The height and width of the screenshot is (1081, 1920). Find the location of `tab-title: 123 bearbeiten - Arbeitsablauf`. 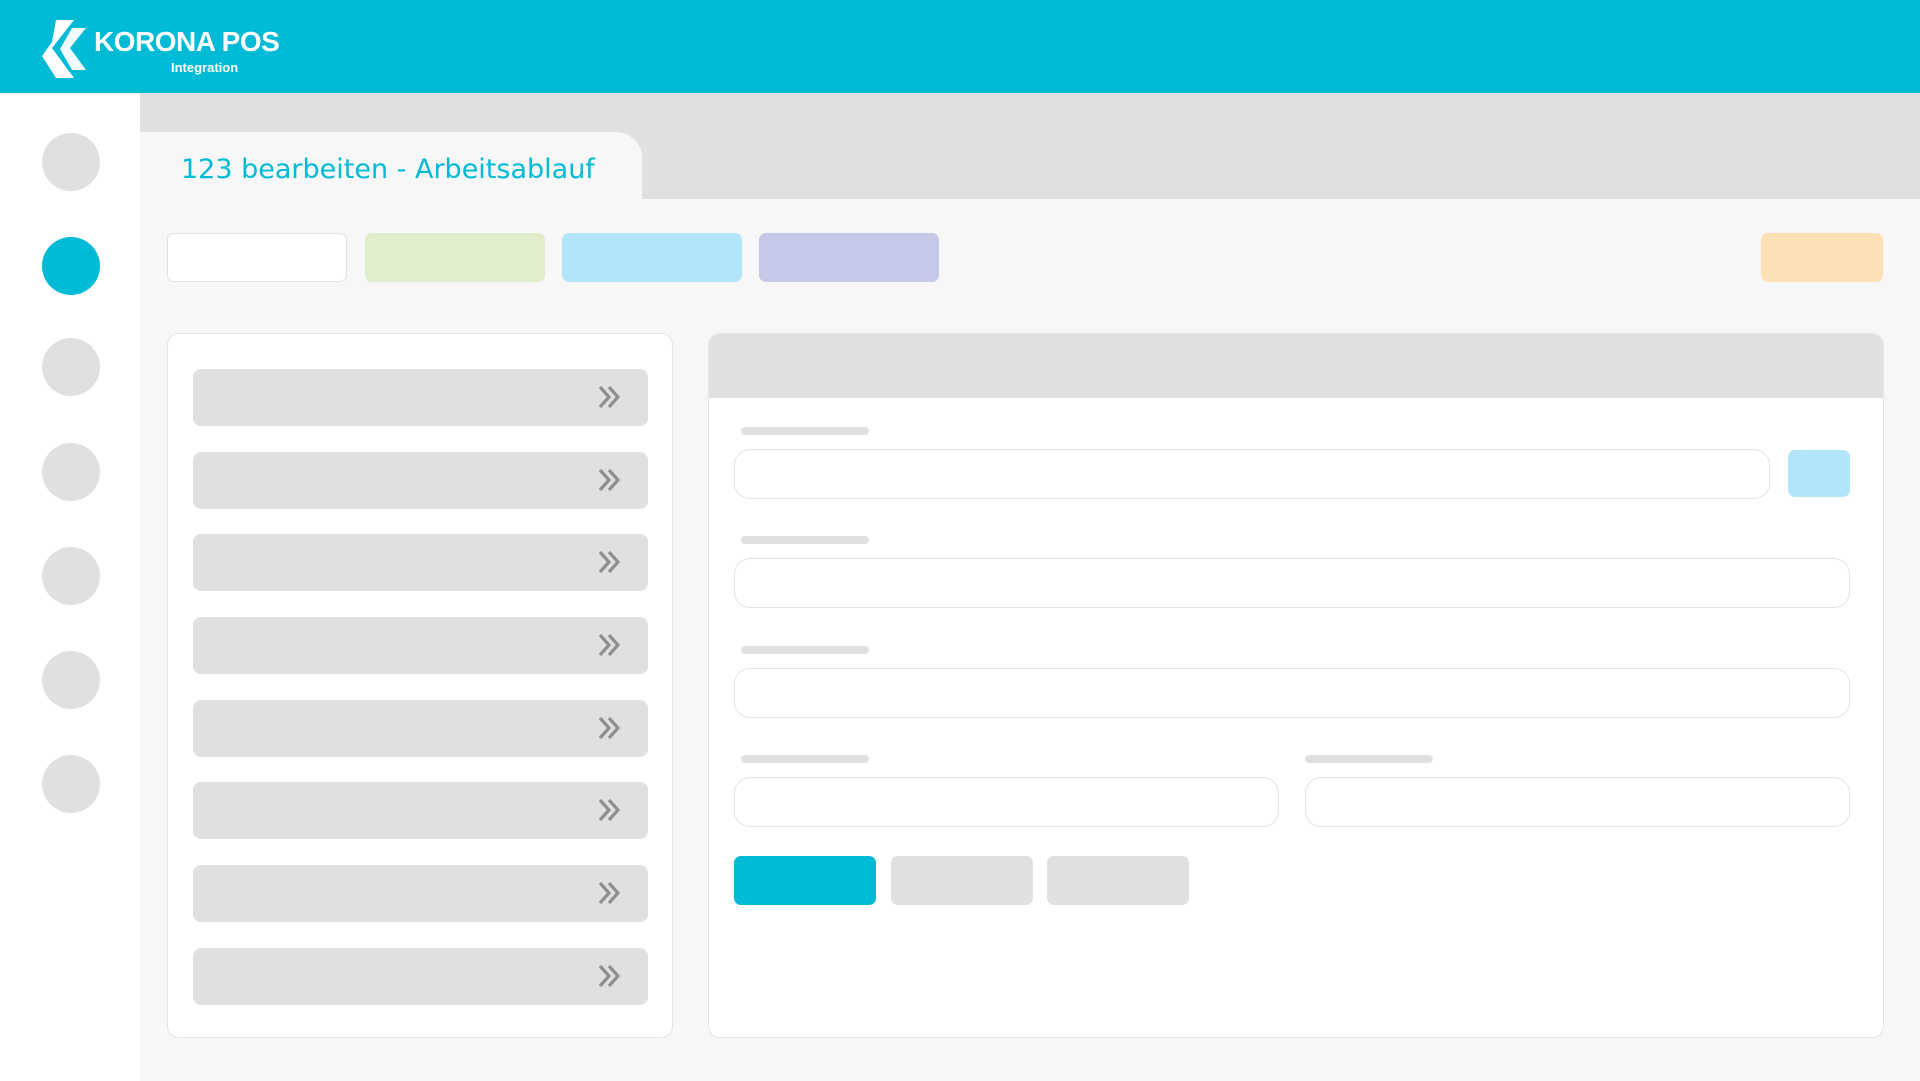

tab-title: 123 bearbeiten - Arbeitsablauf is located at coordinates (388, 169).